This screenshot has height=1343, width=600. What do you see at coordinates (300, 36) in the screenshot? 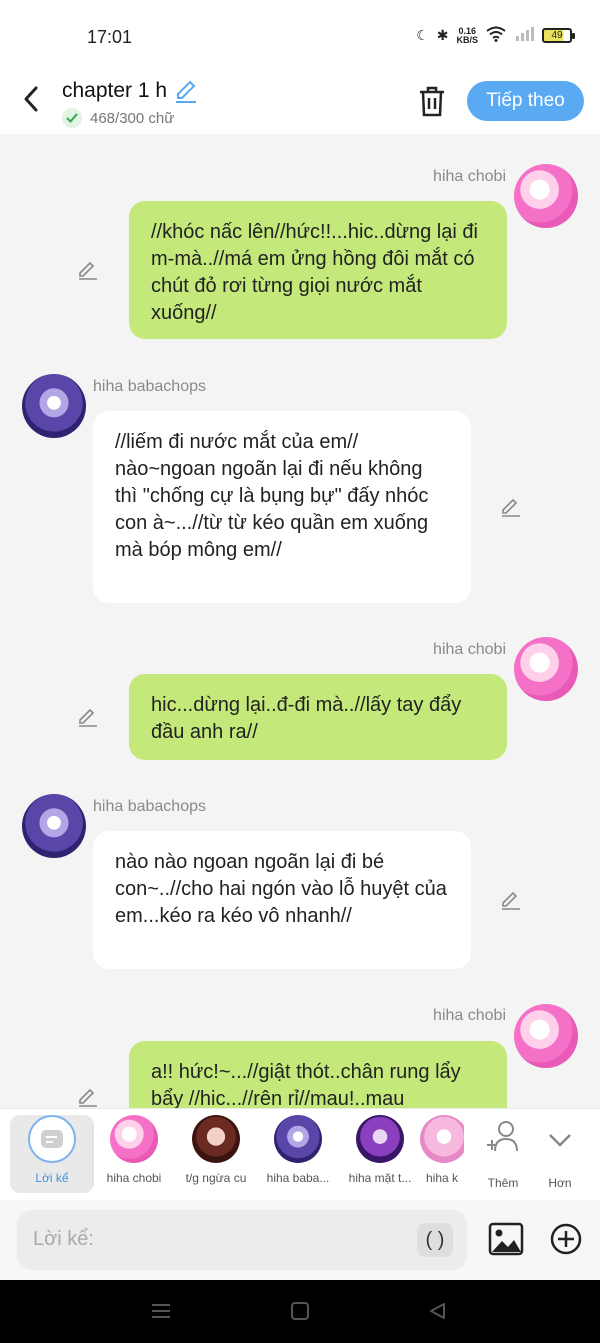
I see `status-bar: 17:01 ☾ ✱ 0.16 KB/S 49` at bounding box center [300, 36].